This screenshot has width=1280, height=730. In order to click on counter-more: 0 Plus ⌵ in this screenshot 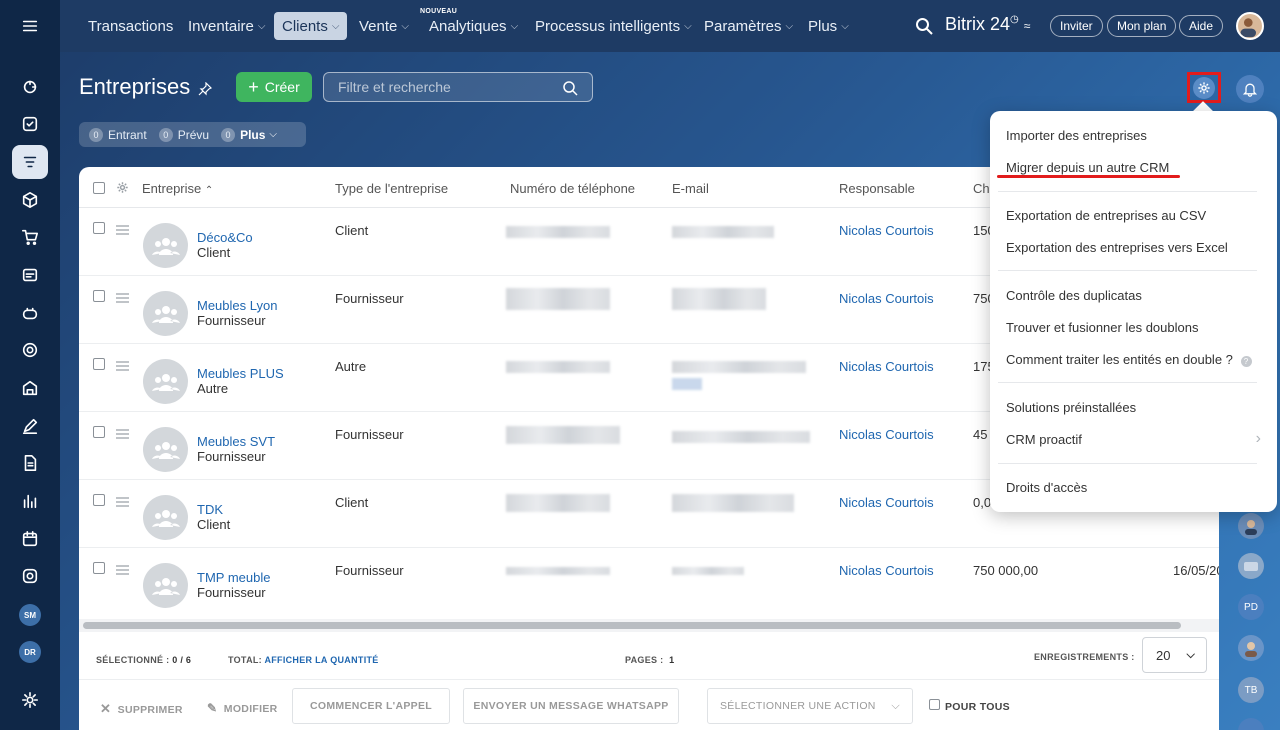, I will do `click(249, 134)`.